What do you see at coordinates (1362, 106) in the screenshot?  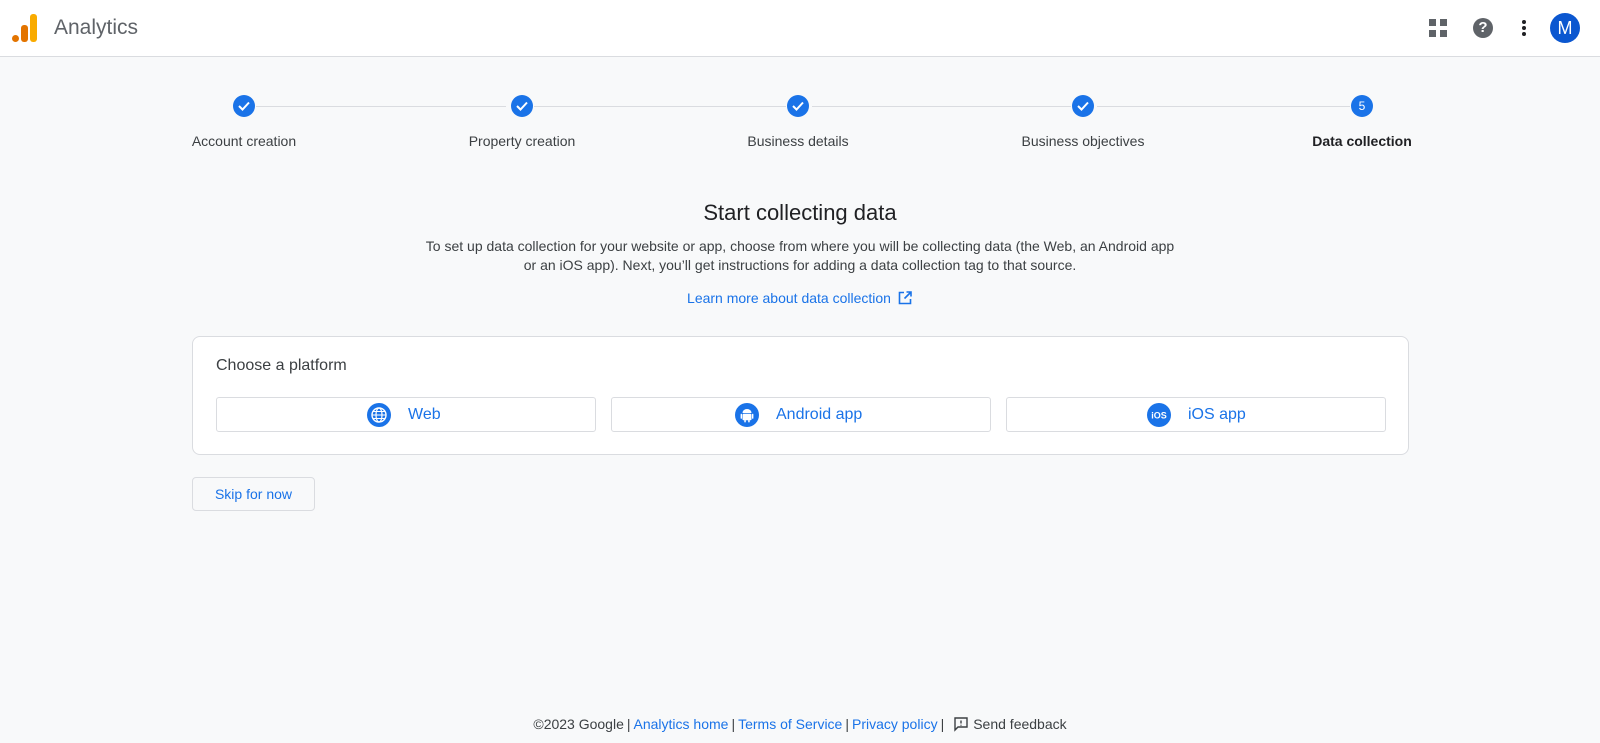 I see `step-number-badge: 5` at bounding box center [1362, 106].